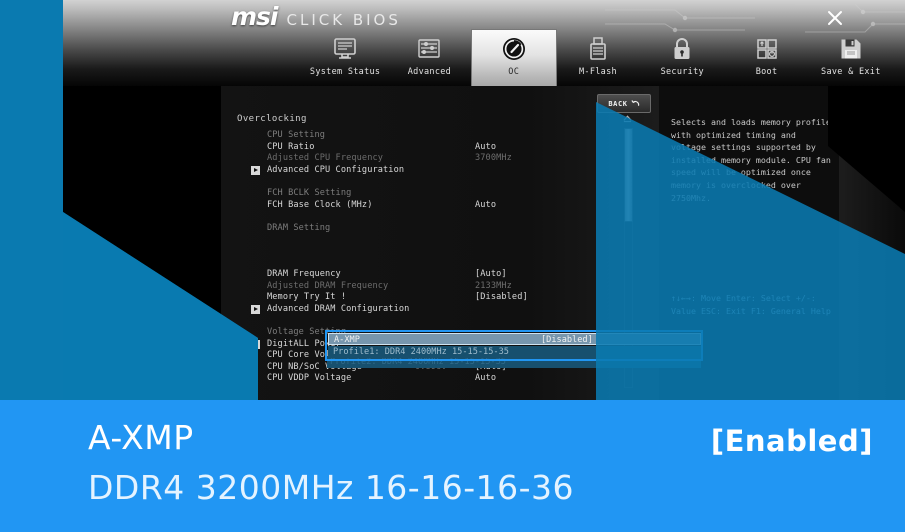 This screenshot has width=905, height=532. What do you see at coordinates (851, 72) in the screenshot?
I see `nav-label: Save & Exit` at bounding box center [851, 72].